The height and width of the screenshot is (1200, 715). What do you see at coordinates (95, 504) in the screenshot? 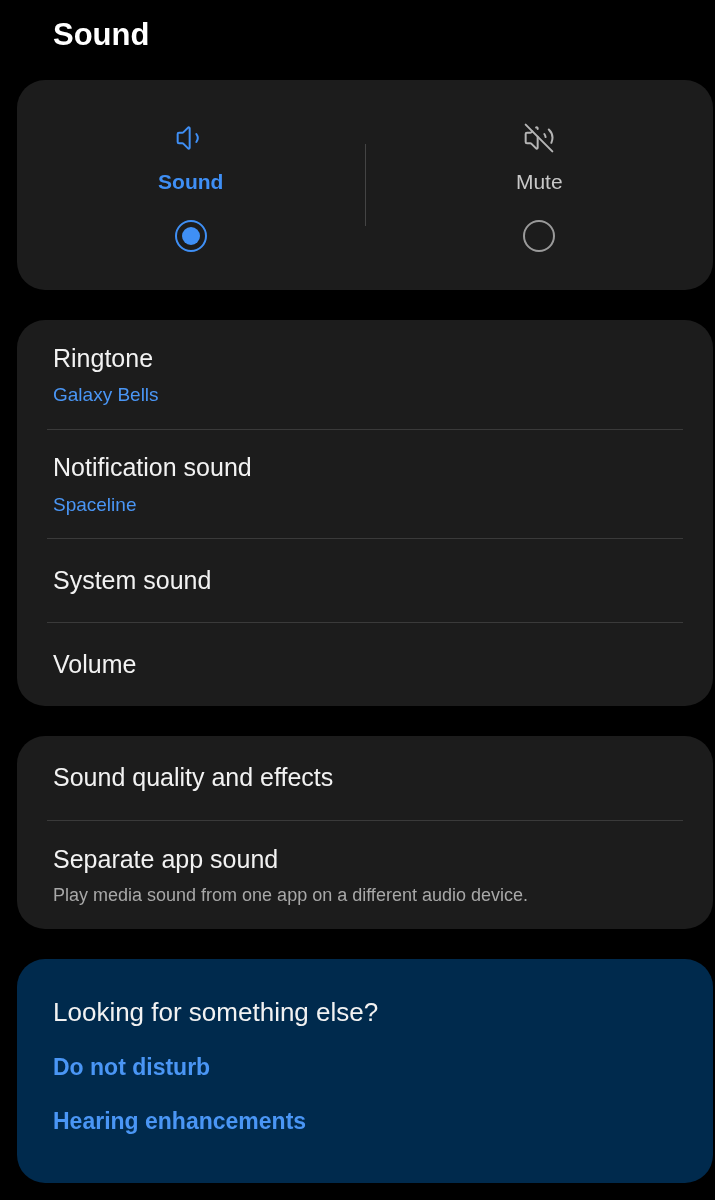
I see `row-value: Spaceline` at bounding box center [95, 504].